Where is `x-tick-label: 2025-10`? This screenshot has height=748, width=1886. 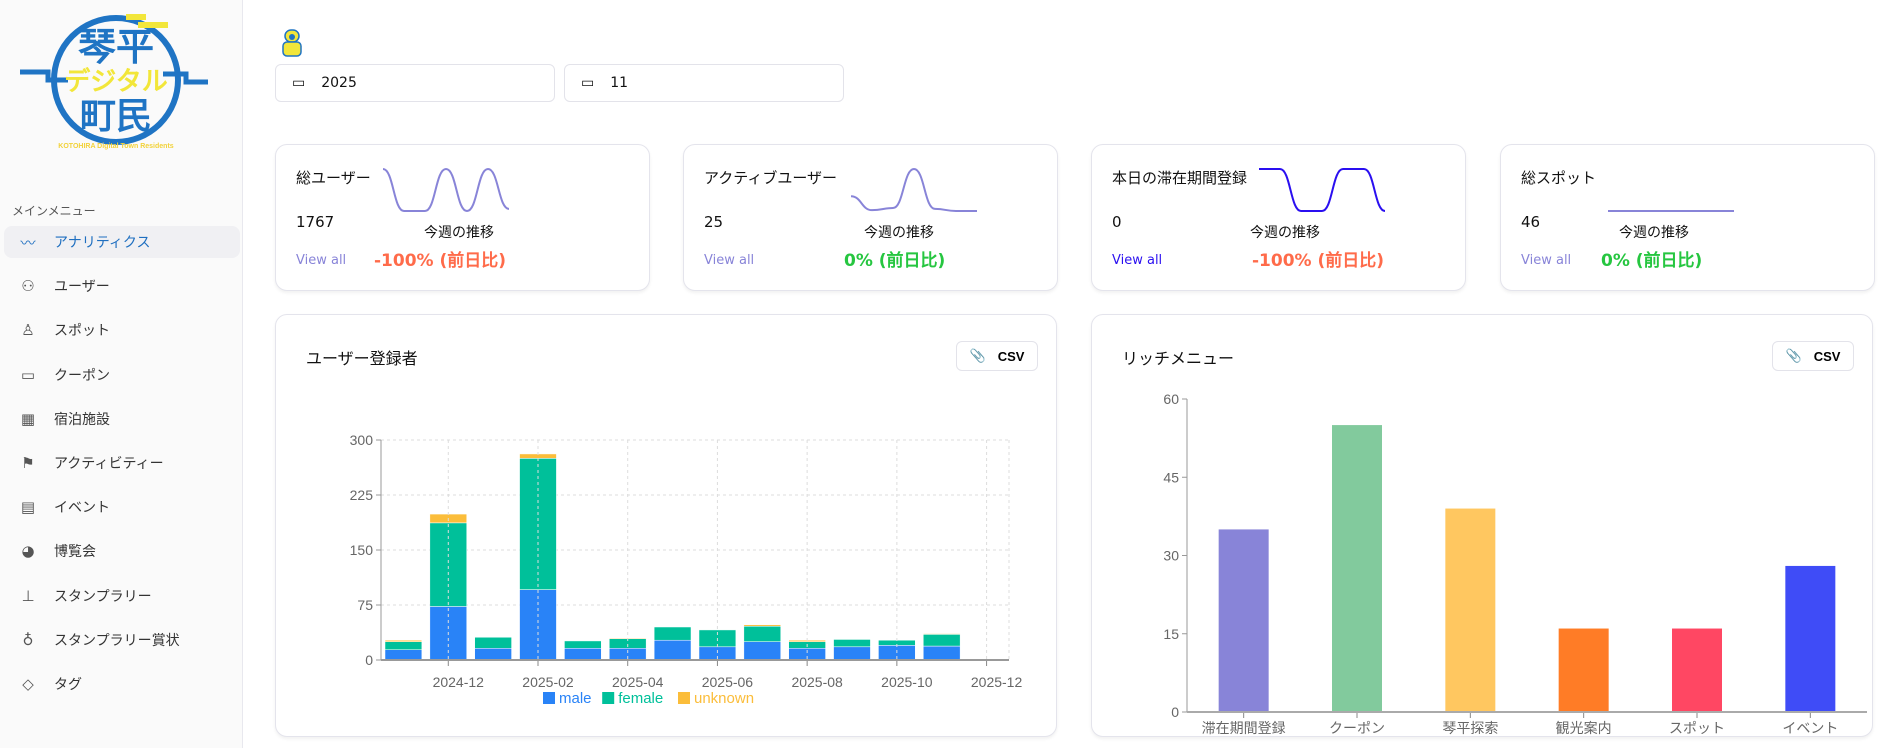 x-tick-label: 2025-10 is located at coordinates (907, 682).